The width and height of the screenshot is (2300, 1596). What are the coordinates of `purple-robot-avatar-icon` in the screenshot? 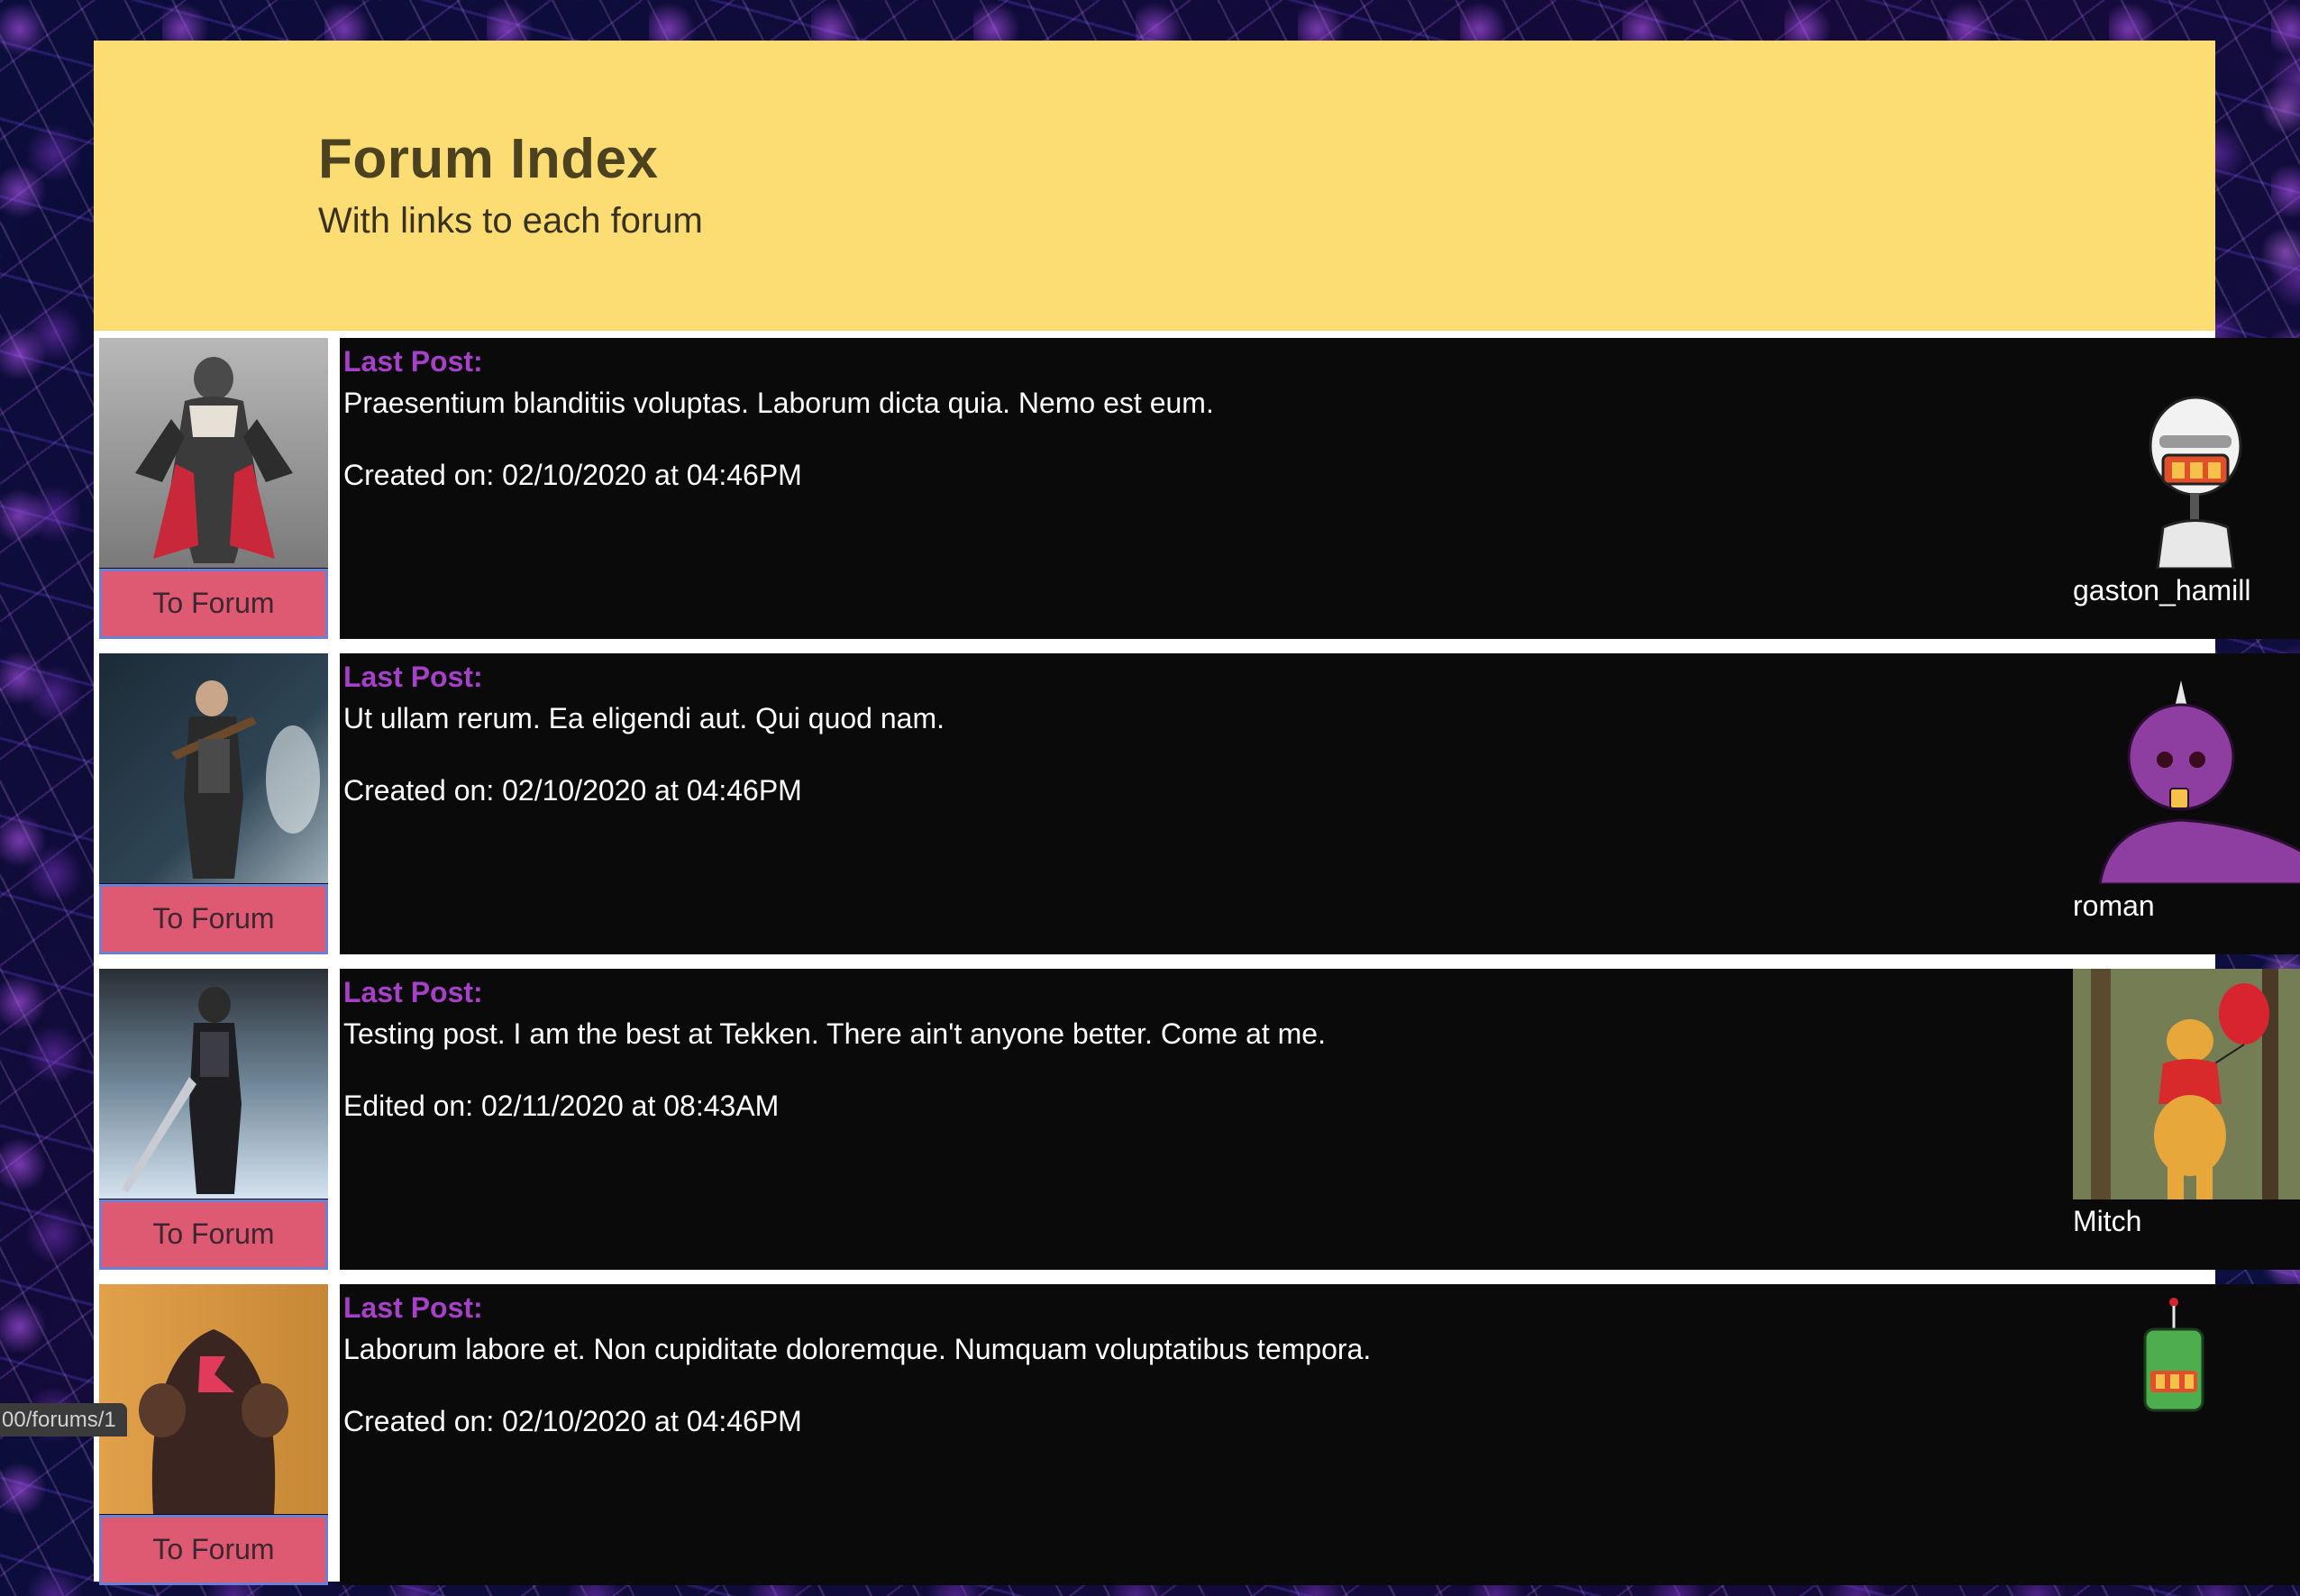 It's located at (2186, 768).